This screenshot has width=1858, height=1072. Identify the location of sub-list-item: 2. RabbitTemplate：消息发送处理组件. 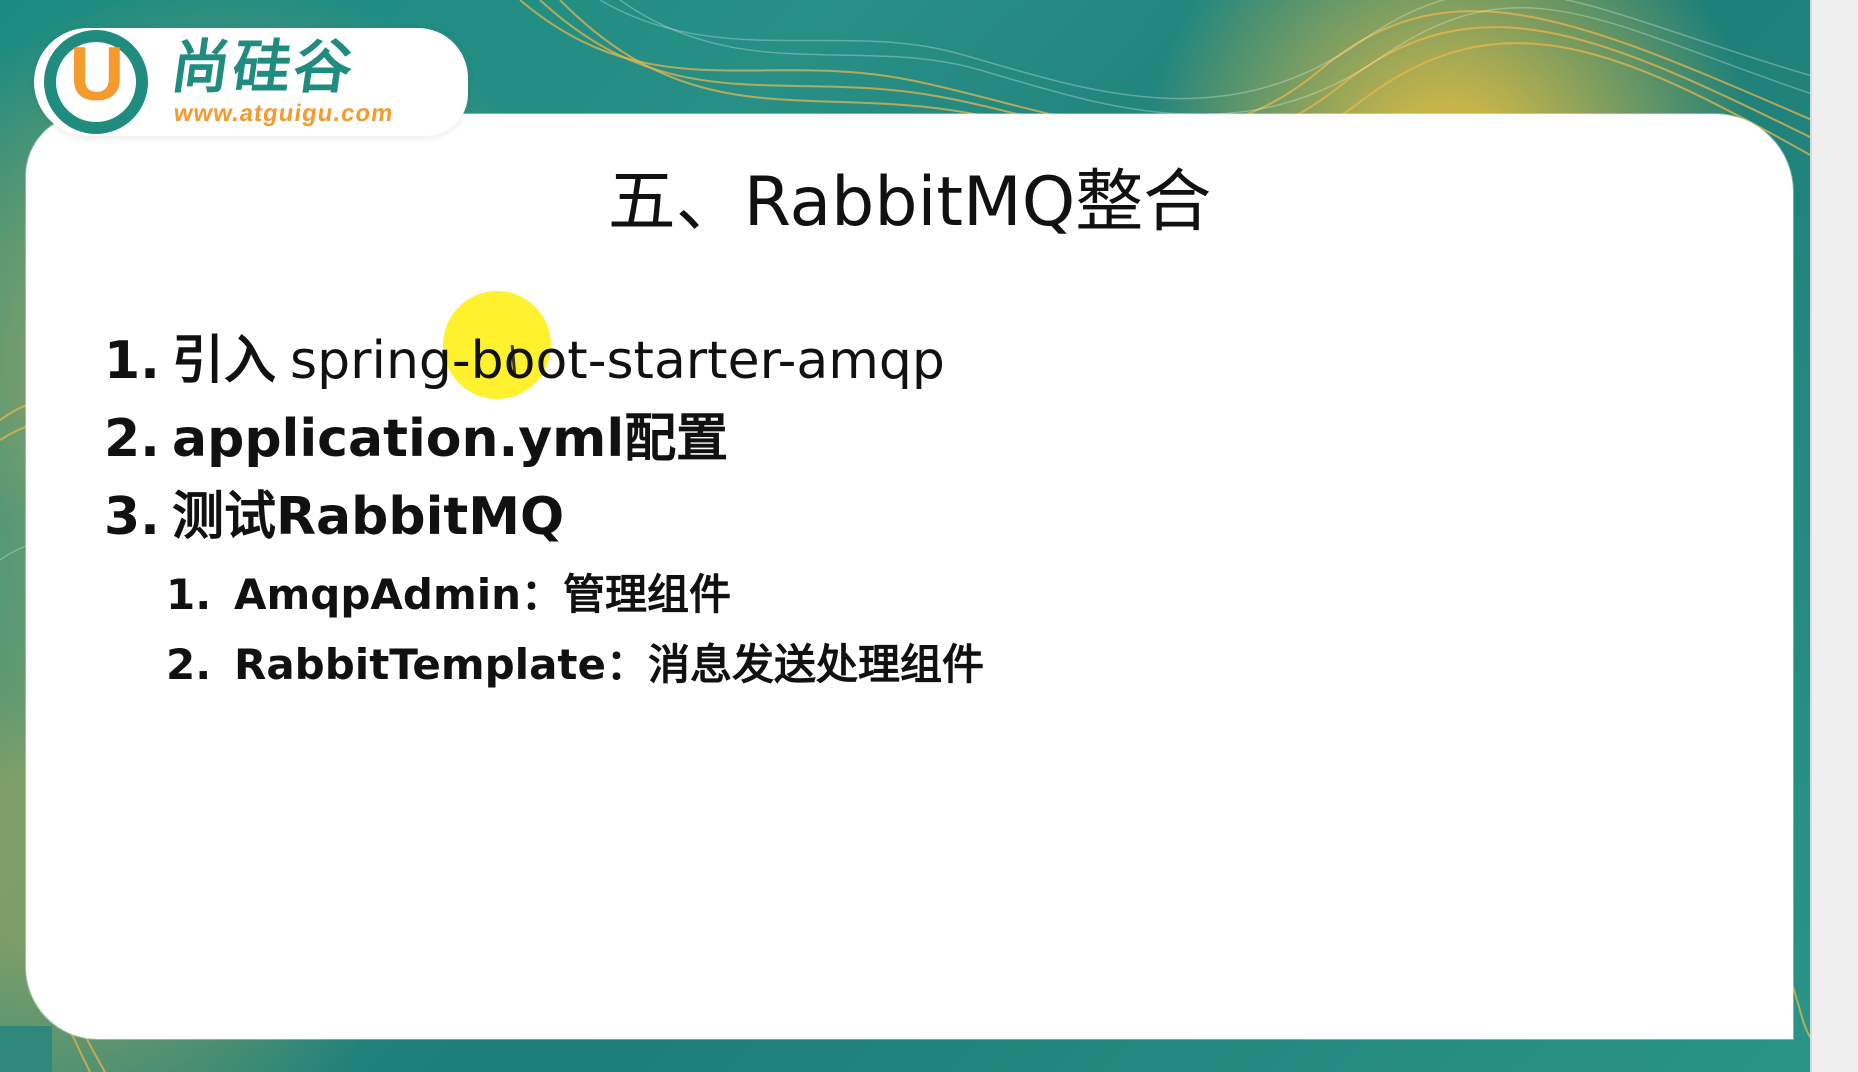
(575, 665).